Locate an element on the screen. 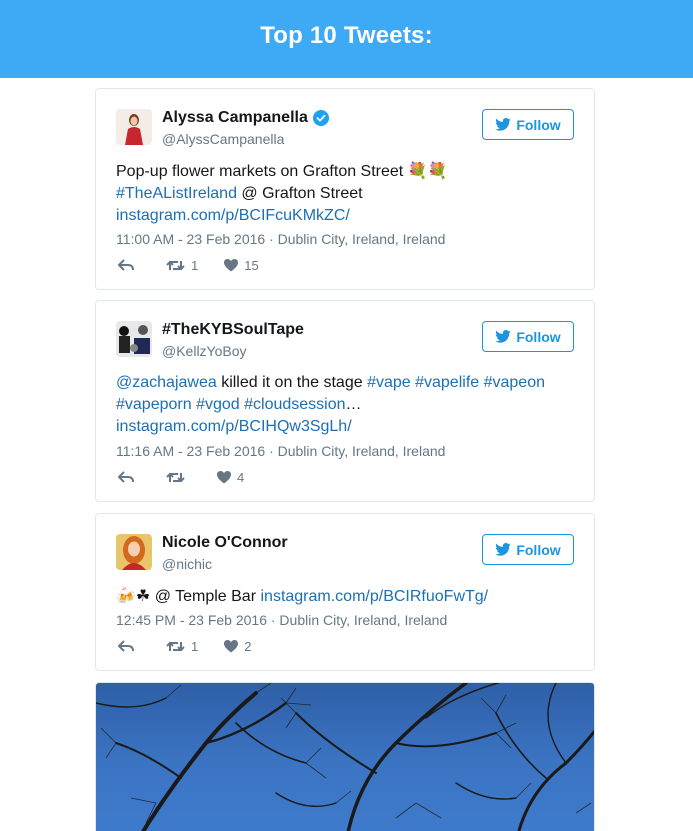 This screenshot has width=693, height=831. like-button: 4 is located at coordinates (230, 477).